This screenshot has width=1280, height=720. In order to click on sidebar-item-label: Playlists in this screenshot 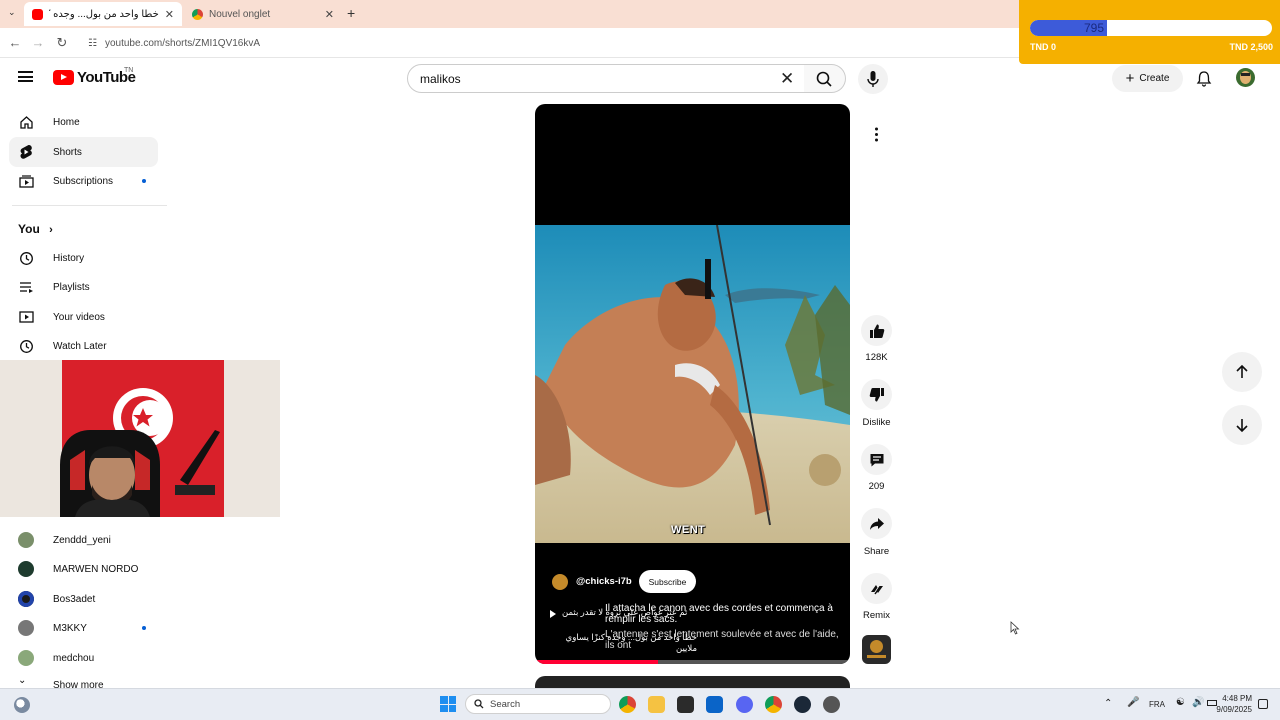, I will do `click(71, 287)`.